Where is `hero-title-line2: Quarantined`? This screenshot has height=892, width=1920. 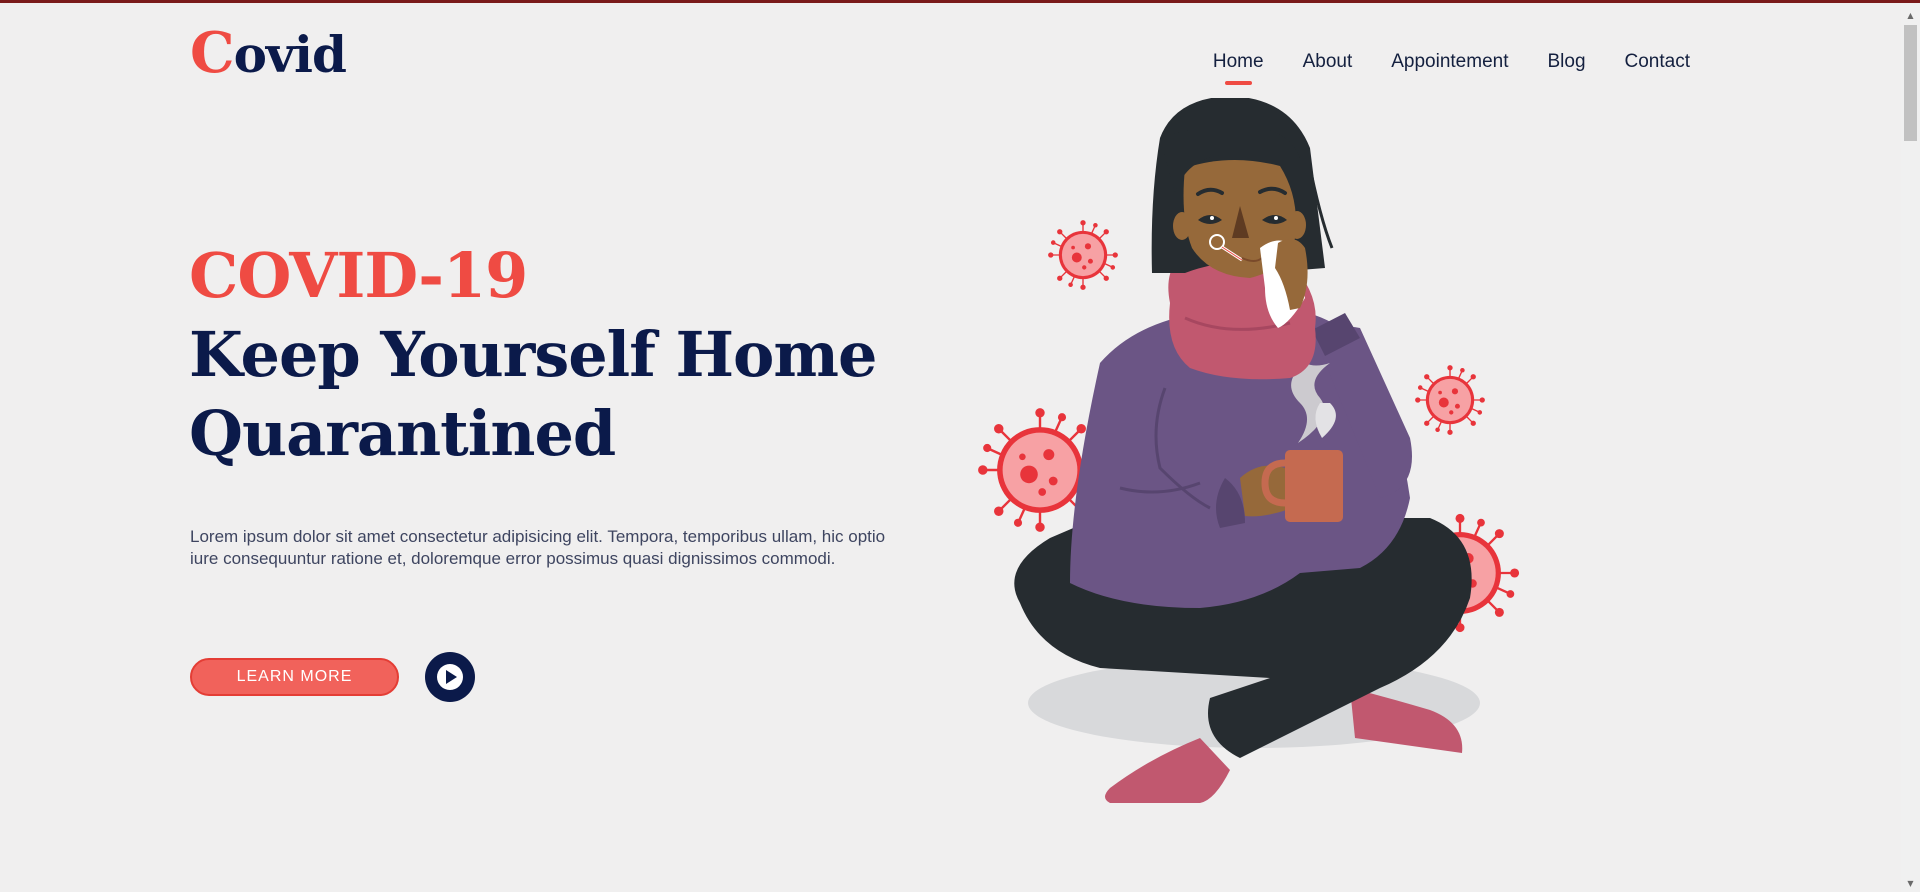 hero-title-line2: Quarantined is located at coordinates (402, 433).